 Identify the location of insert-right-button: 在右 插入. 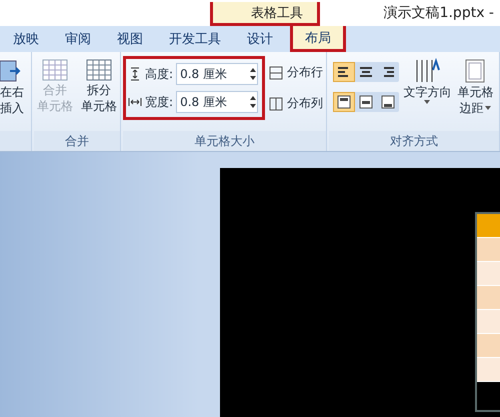
(12, 87).